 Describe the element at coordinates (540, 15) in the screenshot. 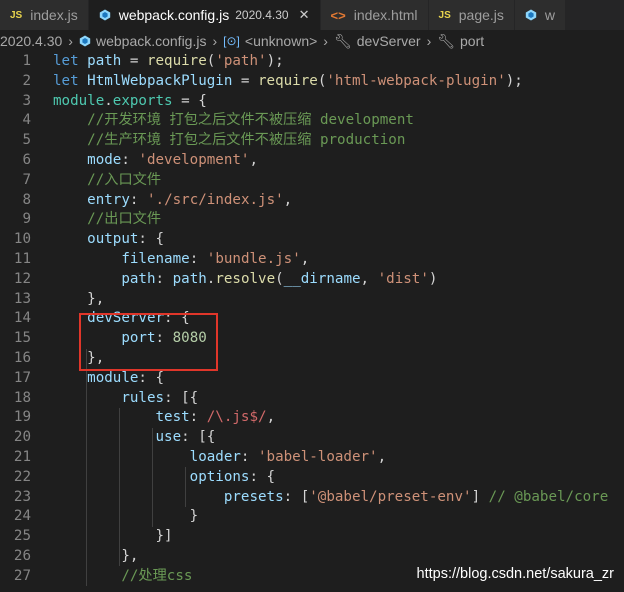

I see `tab-webpack-other: w` at that location.